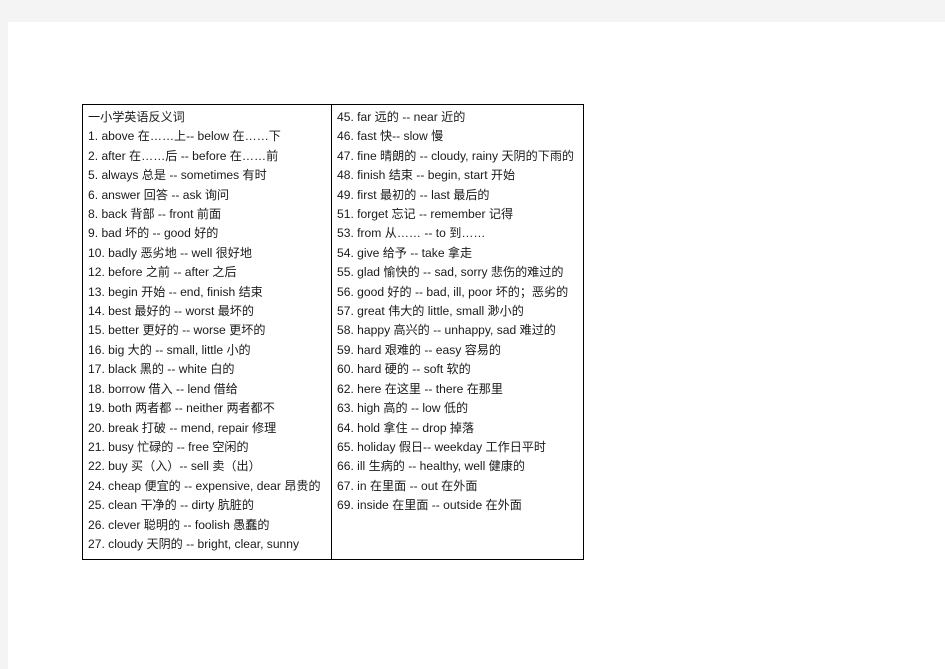 The image size is (945, 669). What do you see at coordinates (174, 466) in the screenshot?
I see `antonym-entry: 22. buy 买（入）-- sell 卖（出）` at bounding box center [174, 466].